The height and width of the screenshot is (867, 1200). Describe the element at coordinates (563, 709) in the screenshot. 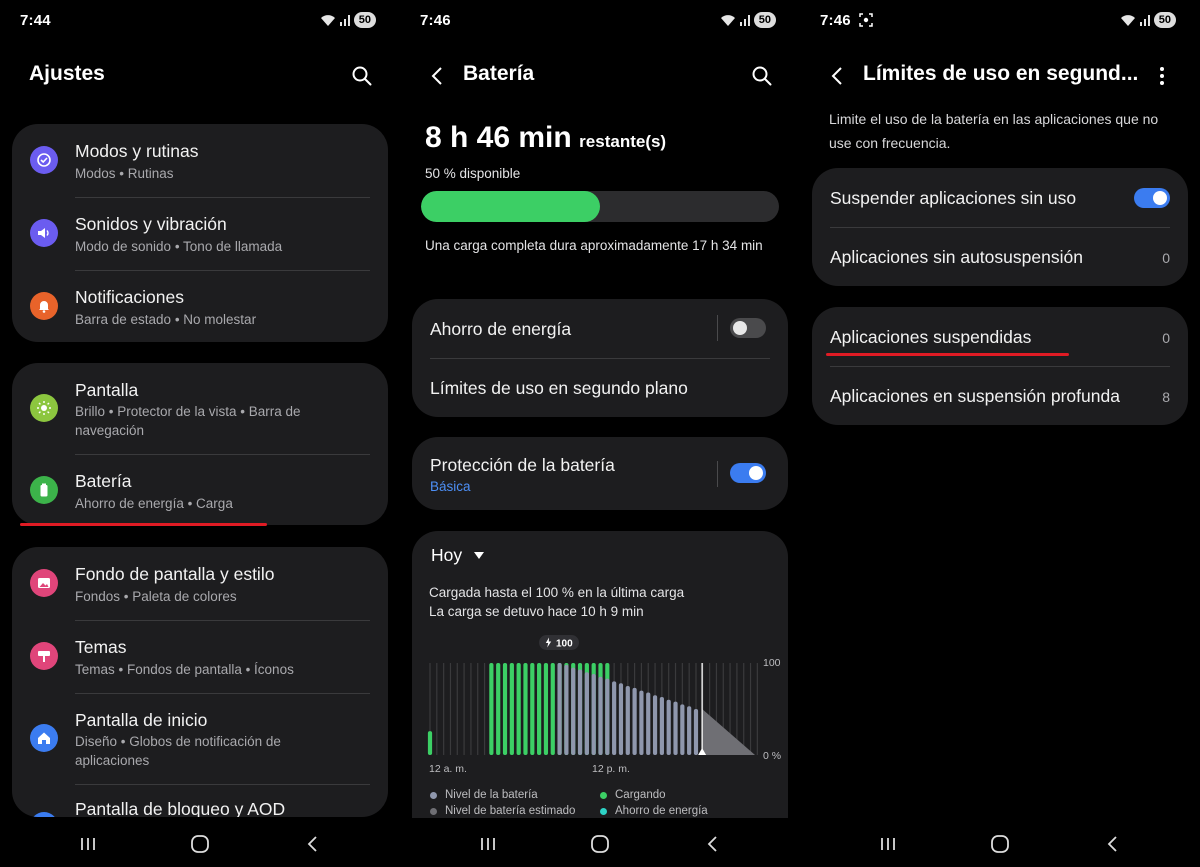

I see `chart-bars` at that location.